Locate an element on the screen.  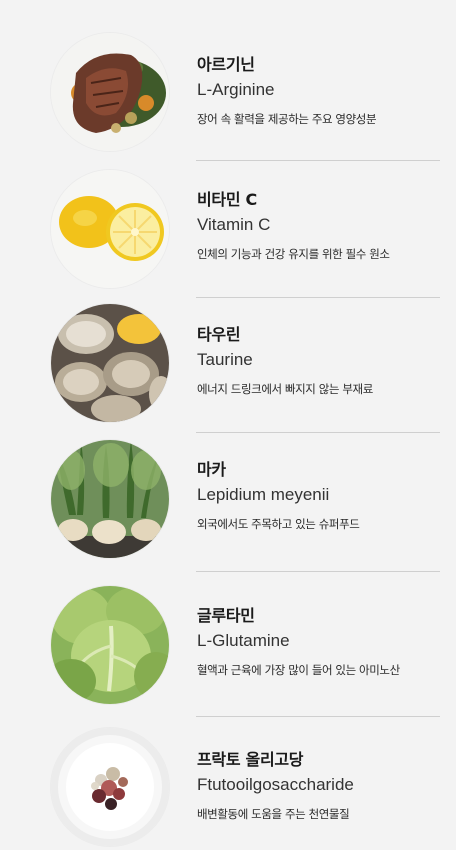
ingredient-description: 에너지 드링크에서 빠지지 않는 부재료 is located at coordinates (285, 389).